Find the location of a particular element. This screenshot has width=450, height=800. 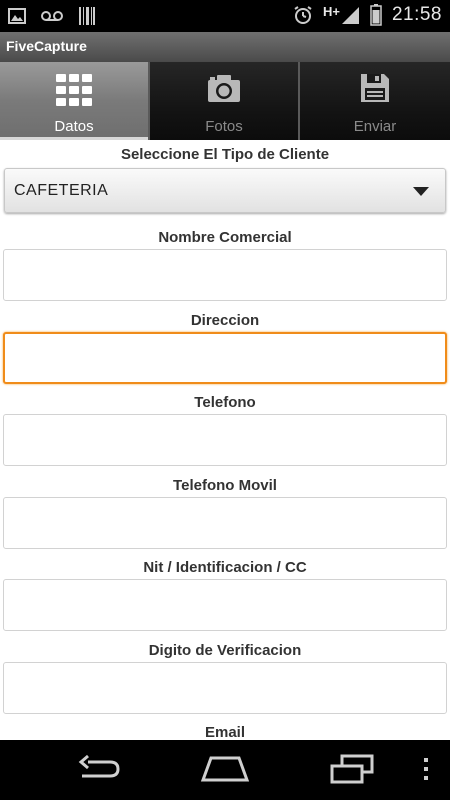

back-icon is located at coordinates (100, 769).